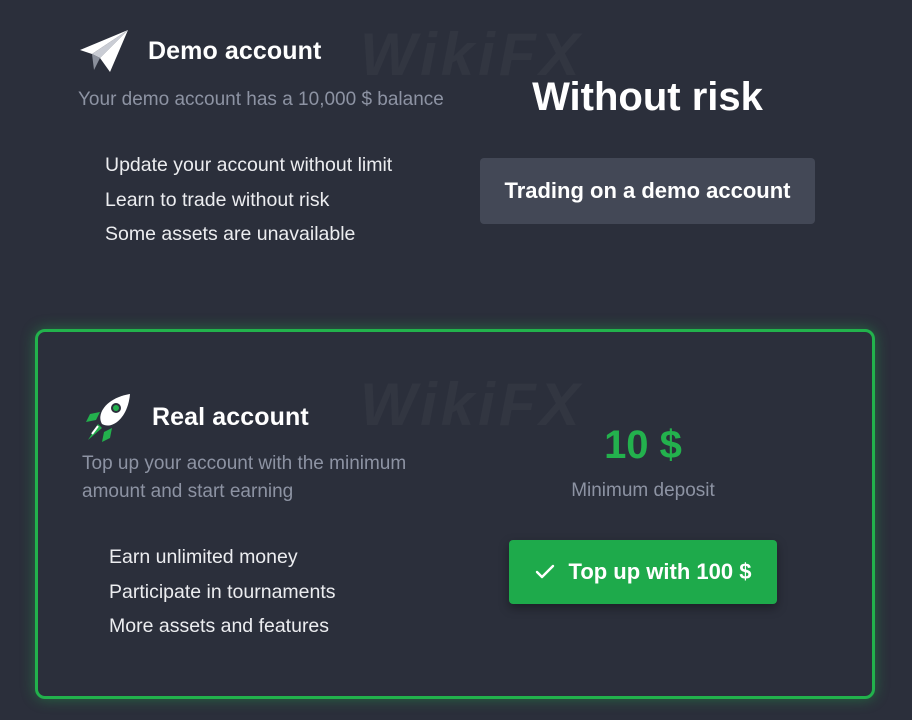 This screenshot has height=720, width=912. What do you see at coordinates (217, 199) in the screenshot?
I see `list-item: Learn to trade without risk` at bounding box center [217, 199].